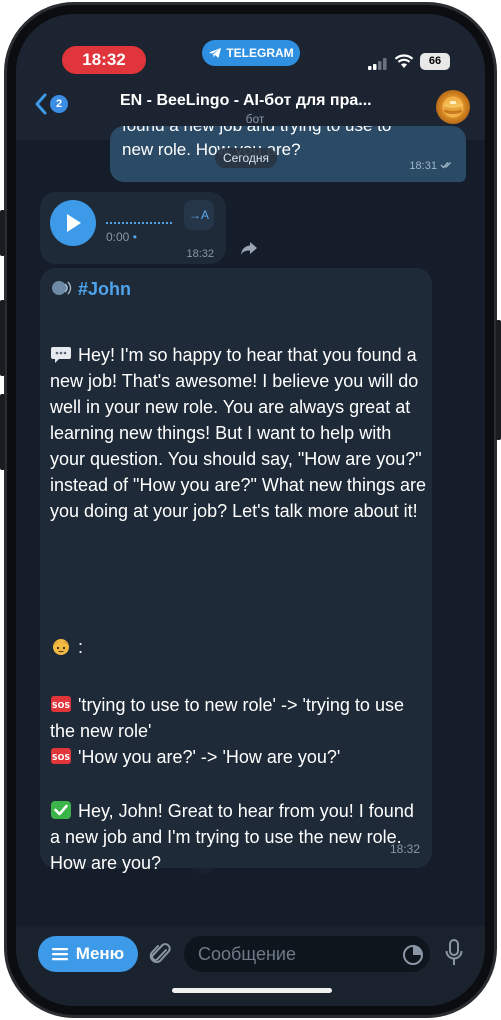 This screenshot has height=1020, width=501. Describe the element at coordinates (2, 432) in the screenshot. I see `volume-down-button` at that location.